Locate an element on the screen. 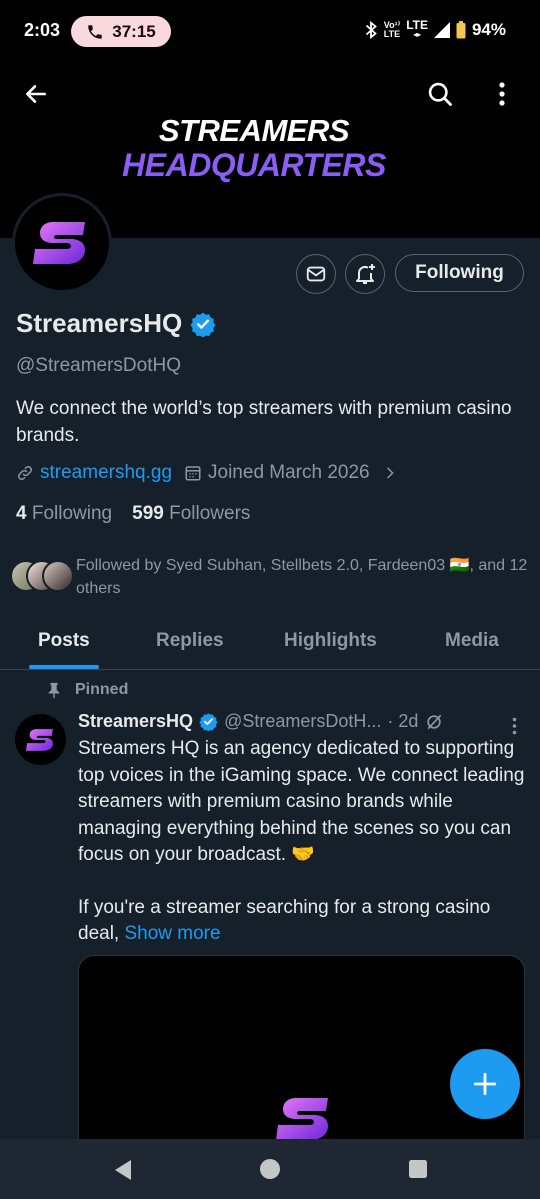 This screenshot has height=1199, width=540. pinned-label: Pinned is located at coordinates (87, 690).